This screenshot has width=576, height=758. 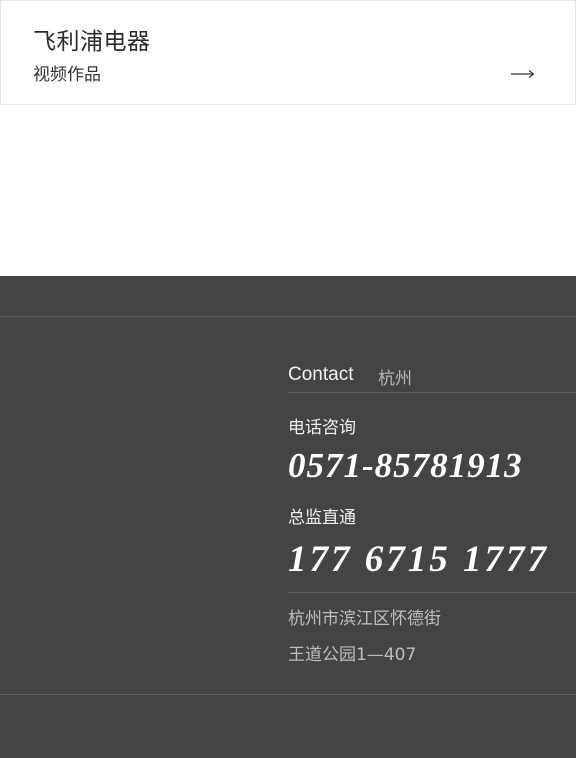 I want to click on project-category: 视频作品, so click(x=67, y=75).